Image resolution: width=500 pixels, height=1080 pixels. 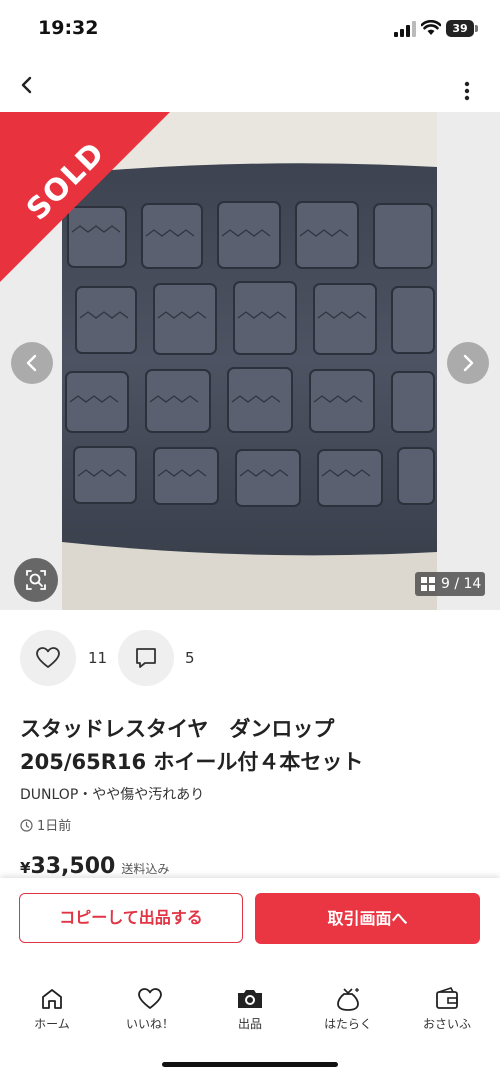 What do you see at coordinates (250, 1009) in the screenshot?
I see `tab-sell: 出品` at bounding box center [250, 1009].